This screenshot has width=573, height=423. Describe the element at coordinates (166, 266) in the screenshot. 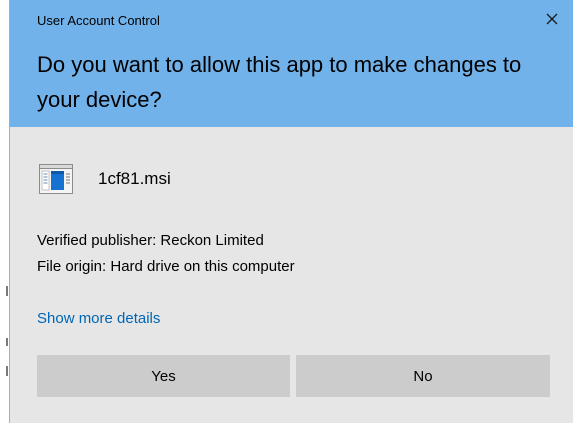

I see `file-origin: File origin: Hard drive on this computer` at that location.